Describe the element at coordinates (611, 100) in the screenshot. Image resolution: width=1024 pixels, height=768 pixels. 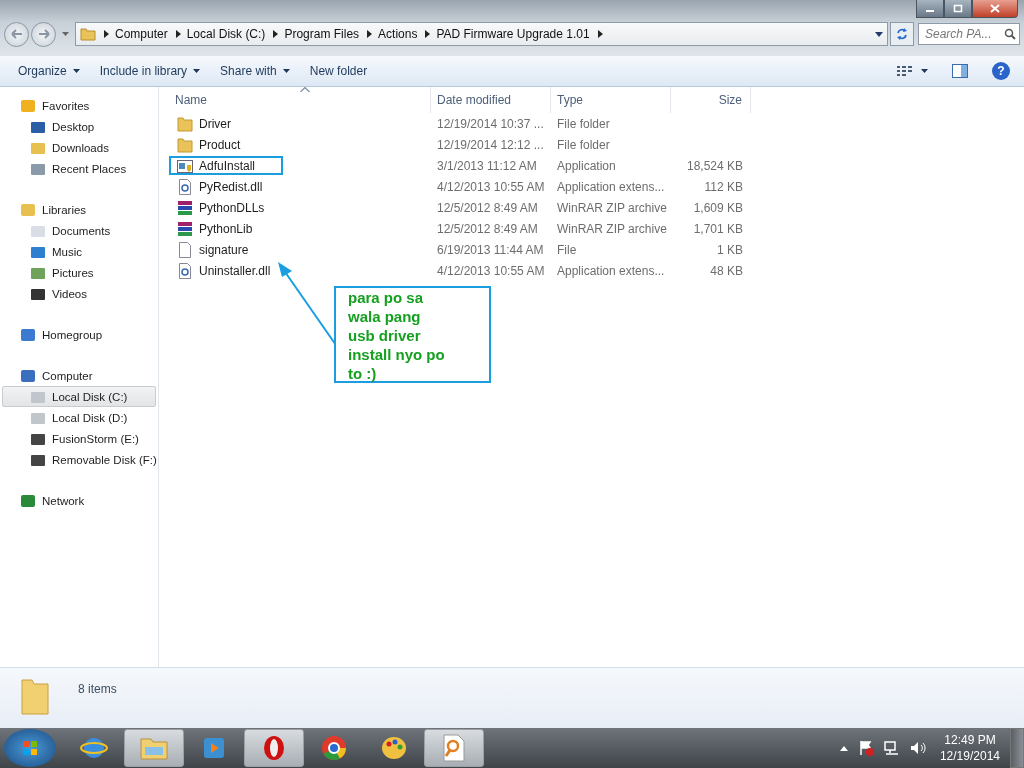
I see `column-header: Type` at that location.